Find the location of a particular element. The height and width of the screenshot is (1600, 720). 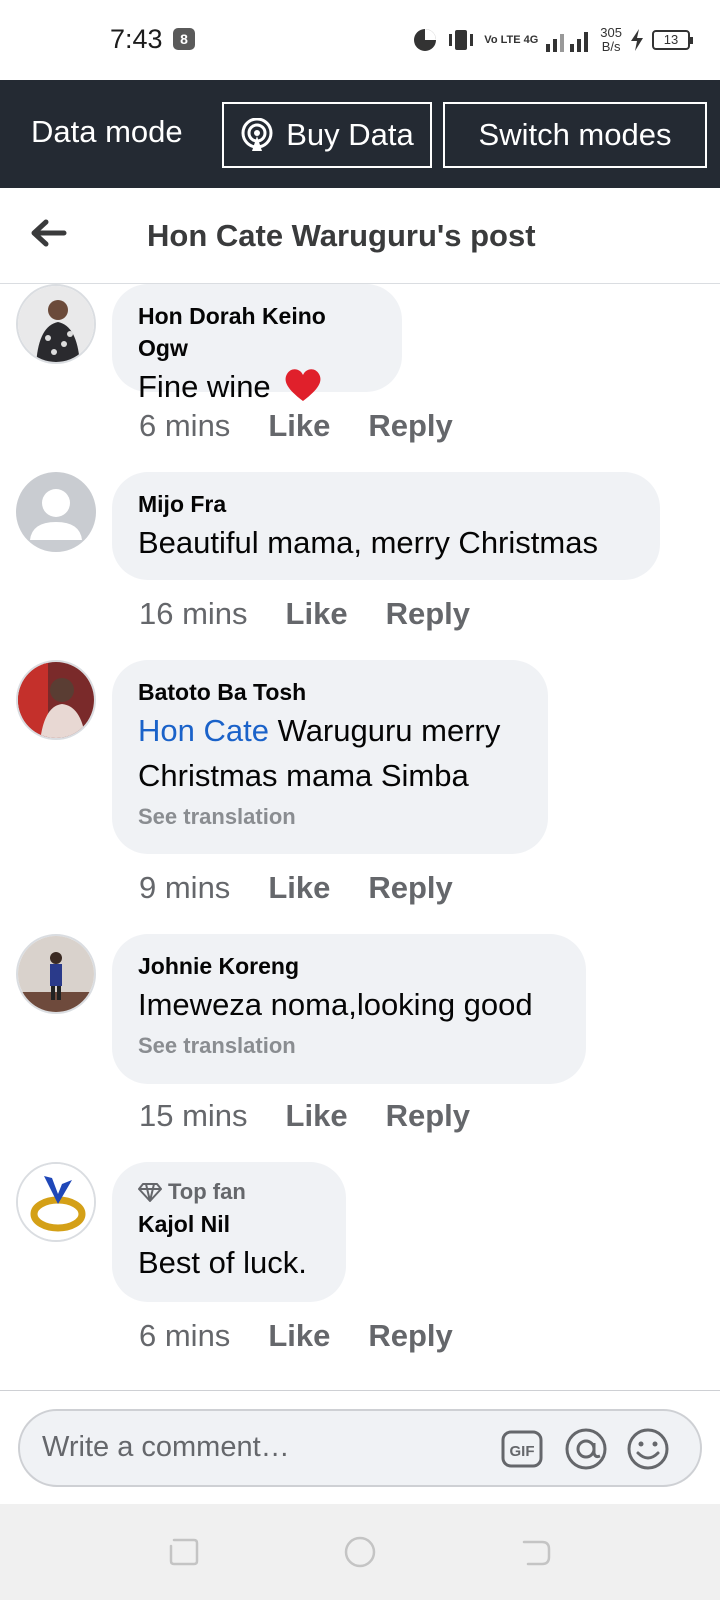

switch-modes-button: Switch modes is located at coordinates (575, 135).